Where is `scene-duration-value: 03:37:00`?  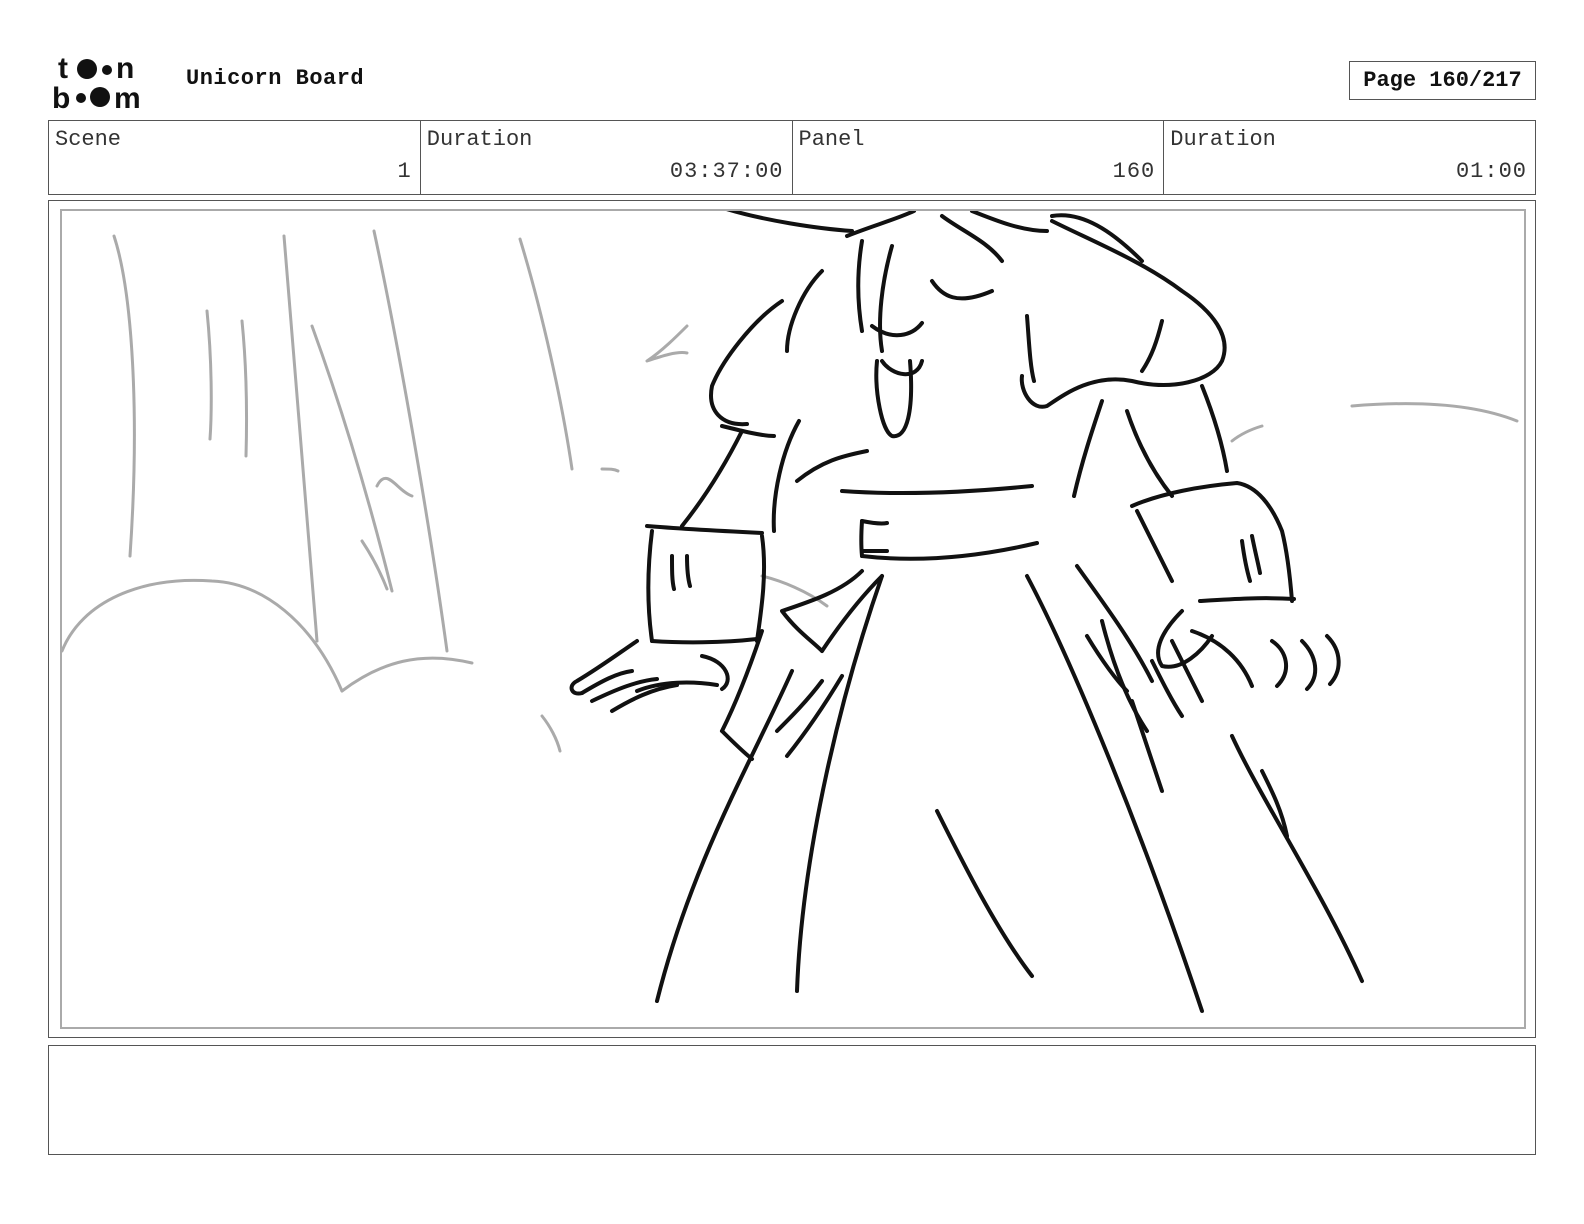 scene-duration-value: 03:37:00 is located at coordinates (726, 171).